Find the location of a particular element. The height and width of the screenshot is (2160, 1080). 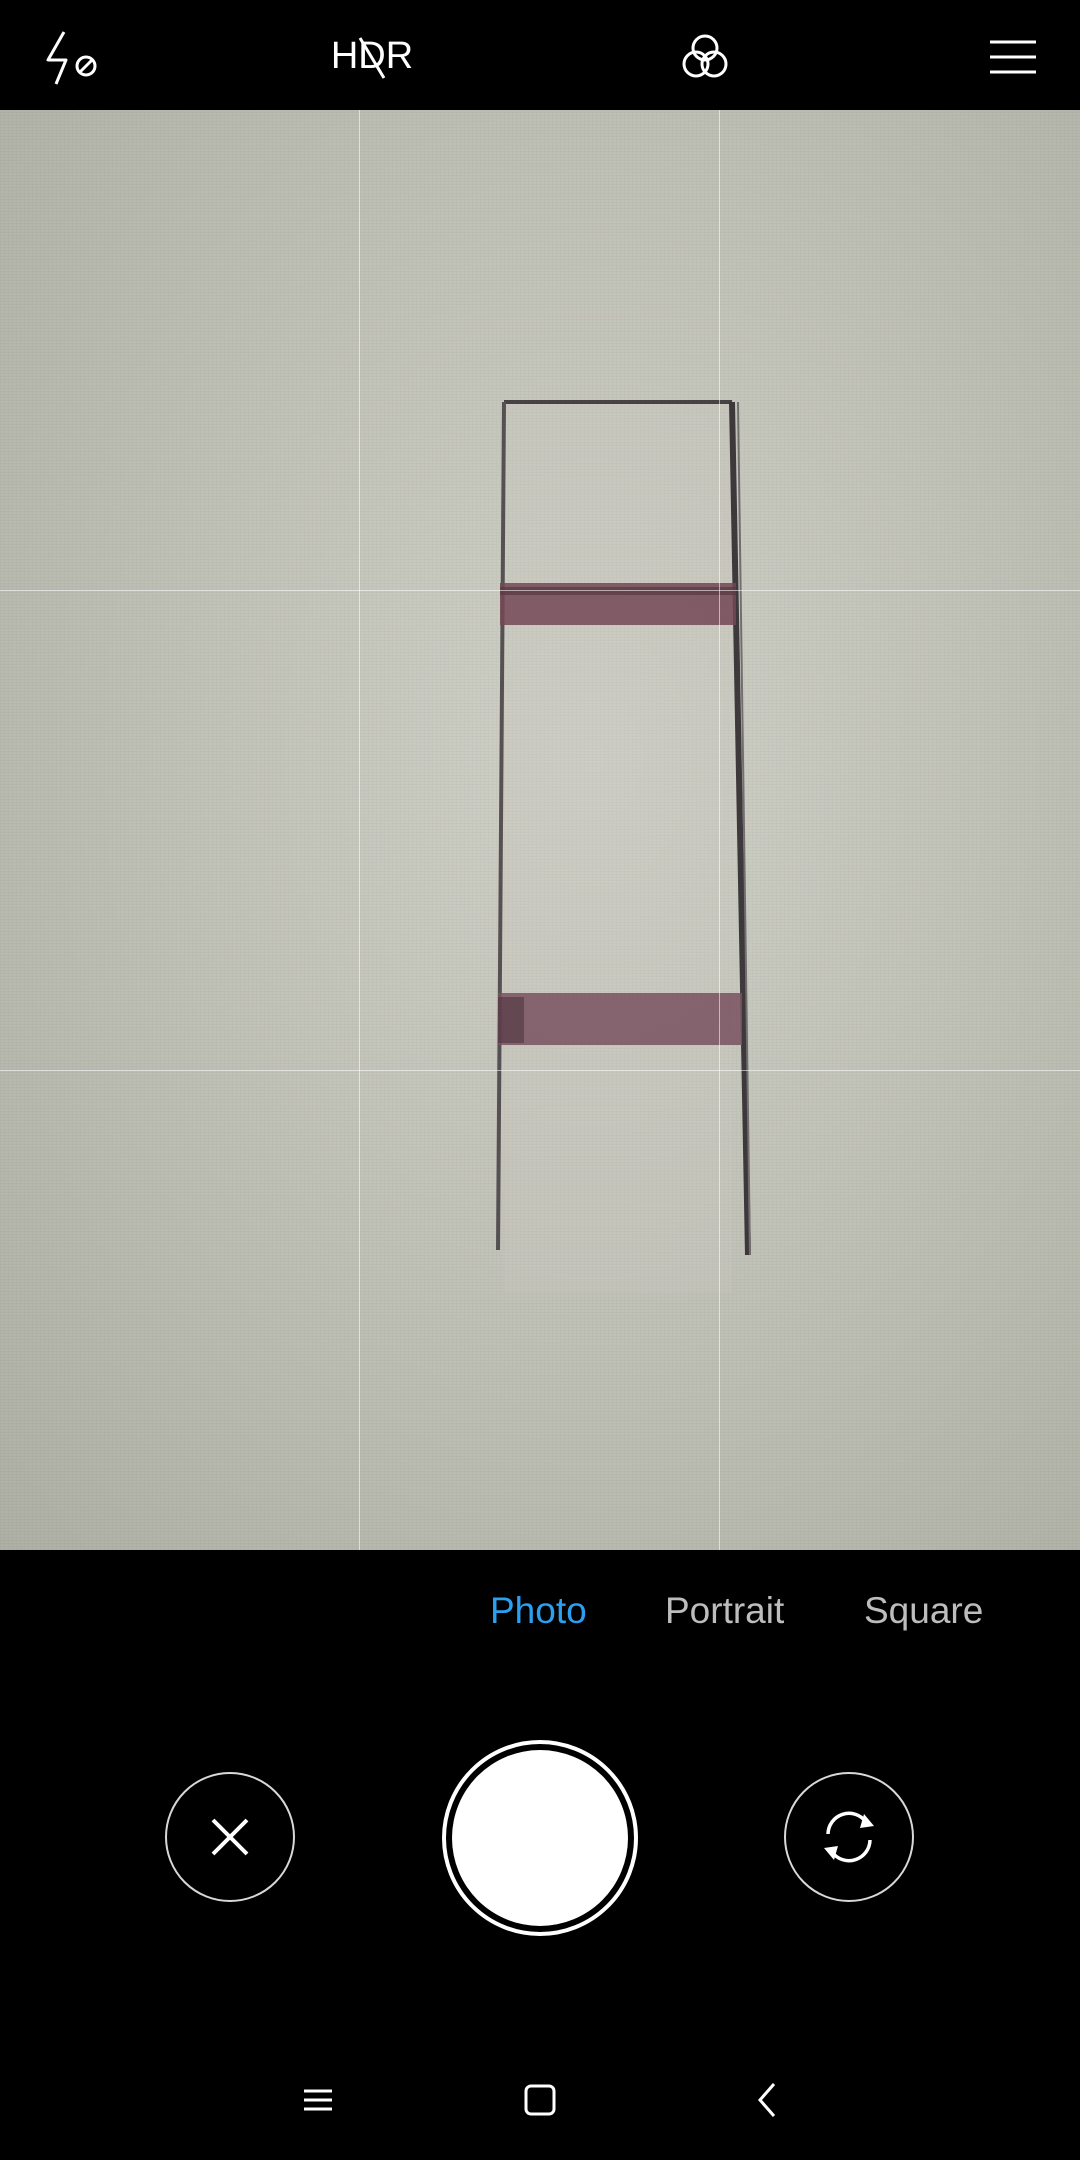

shutter-icon is located at coordinates (540, 1838).